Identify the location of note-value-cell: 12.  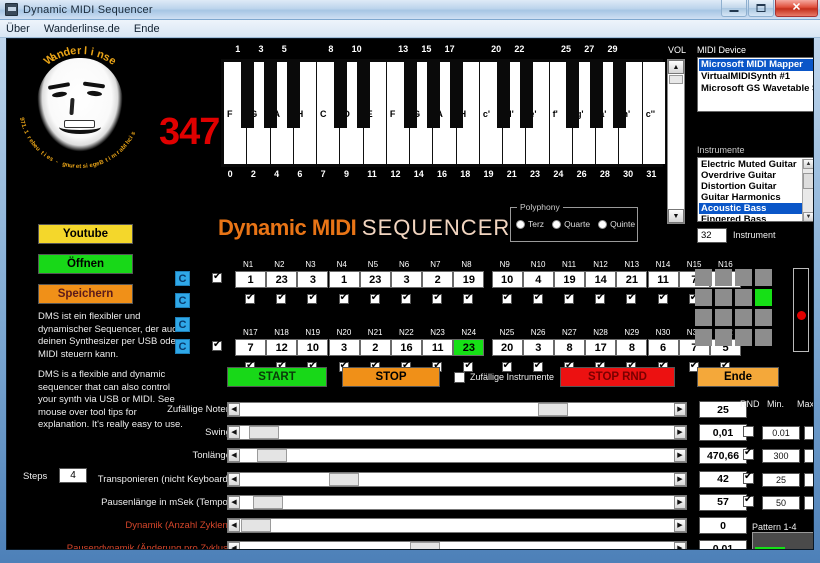
(282, 347).